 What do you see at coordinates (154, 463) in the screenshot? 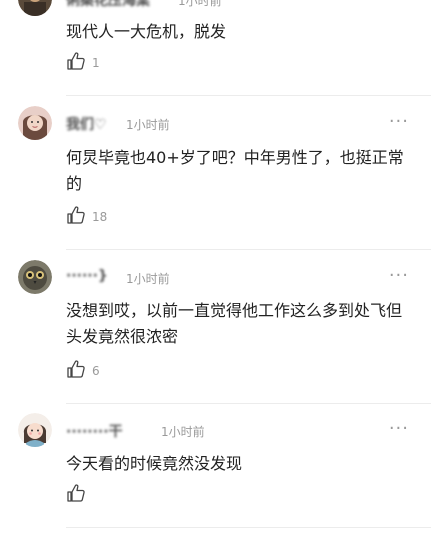
I see `comment-text: 今天看的时候竟然没发现` at bounding box center [154, 463].